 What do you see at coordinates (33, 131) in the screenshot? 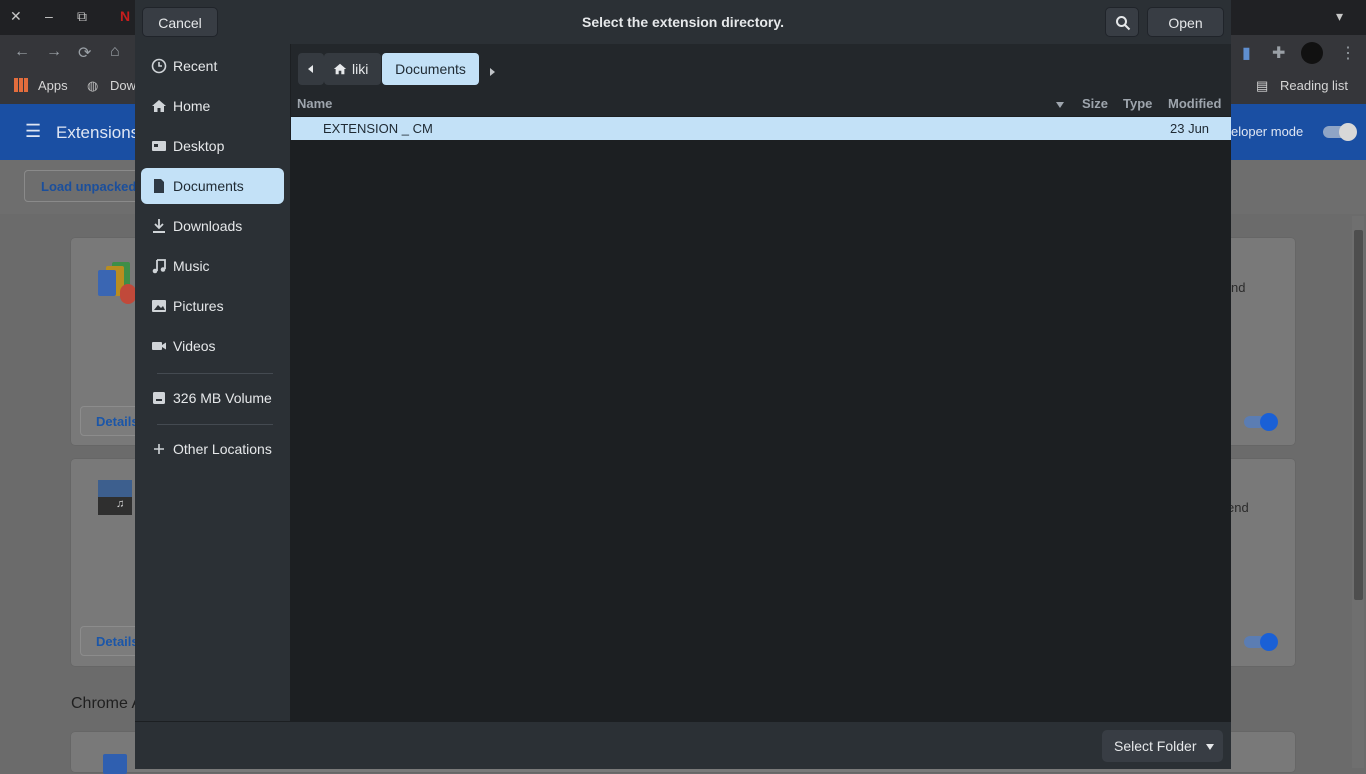
I see `hamburger-icon: ☰` at bounding box center [33, 131].